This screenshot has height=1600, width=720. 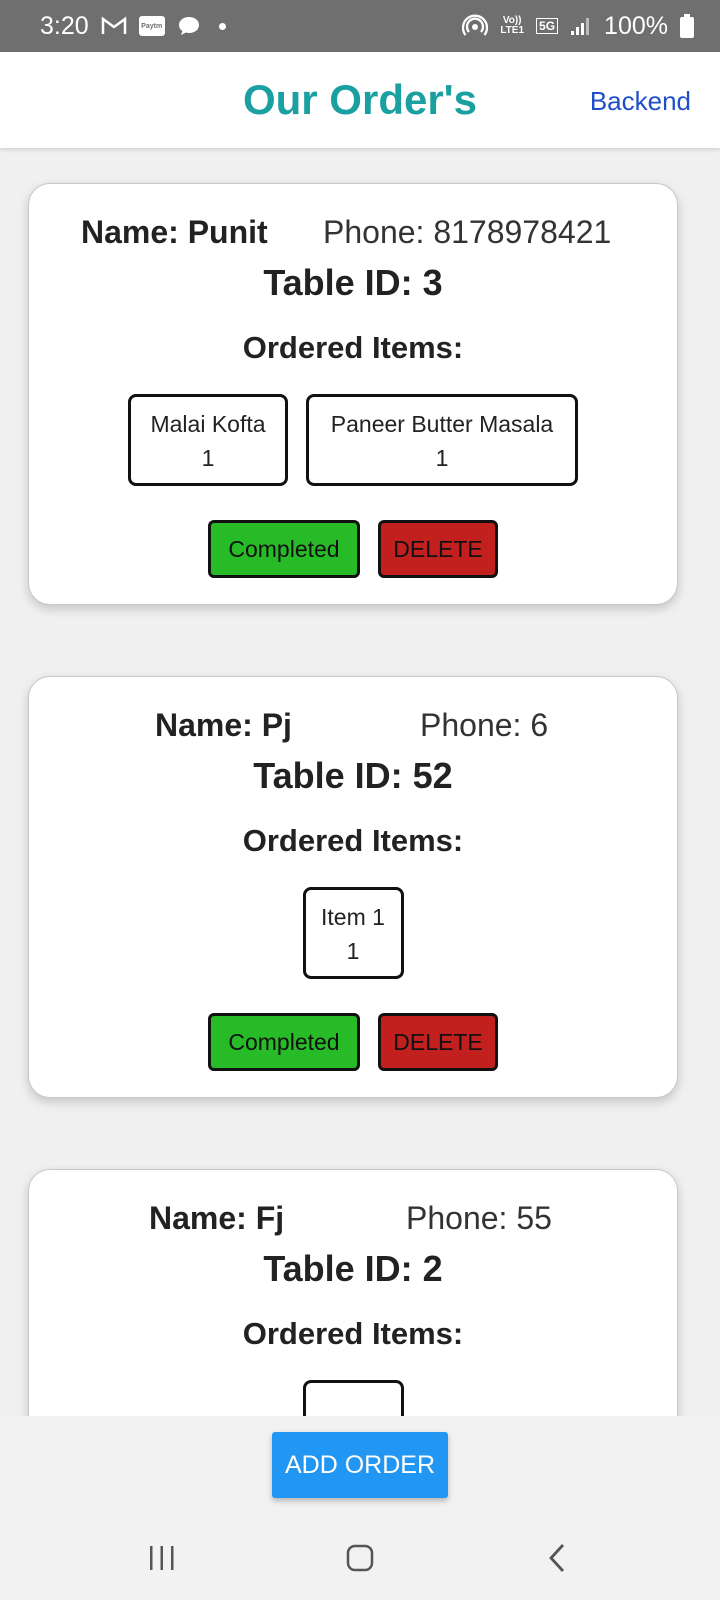 I want to click on ordered-item: Malai Kofta 1, so click(x=208, y=440).